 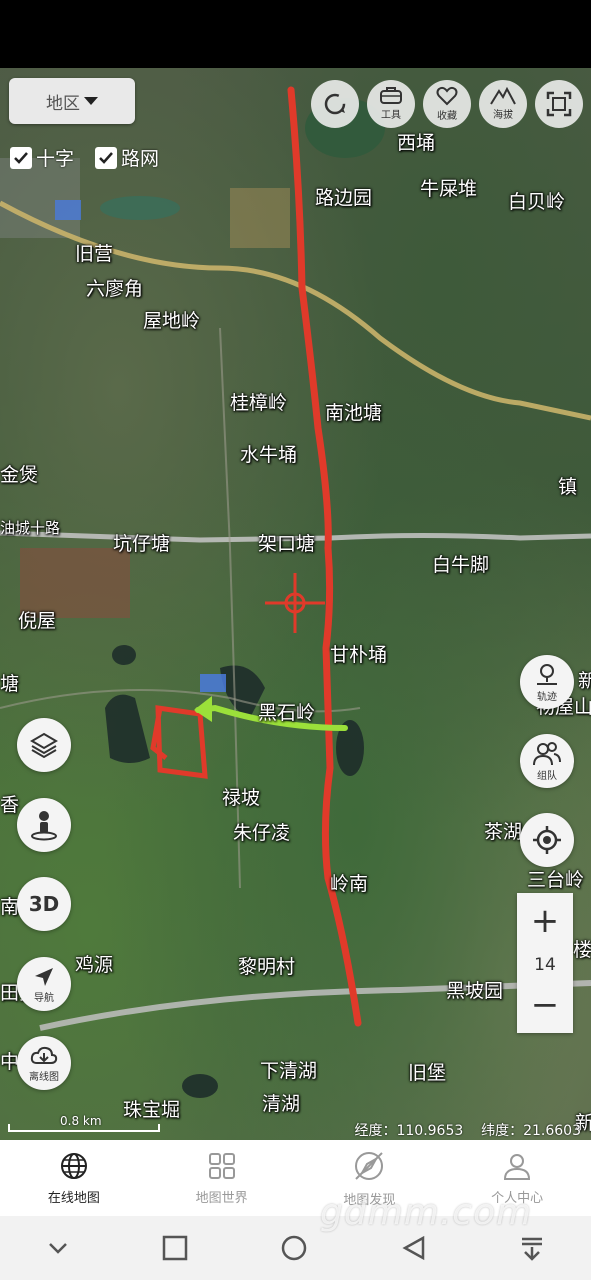 I want to click on elevation-label: 海拔, so click(x=503, y=115).